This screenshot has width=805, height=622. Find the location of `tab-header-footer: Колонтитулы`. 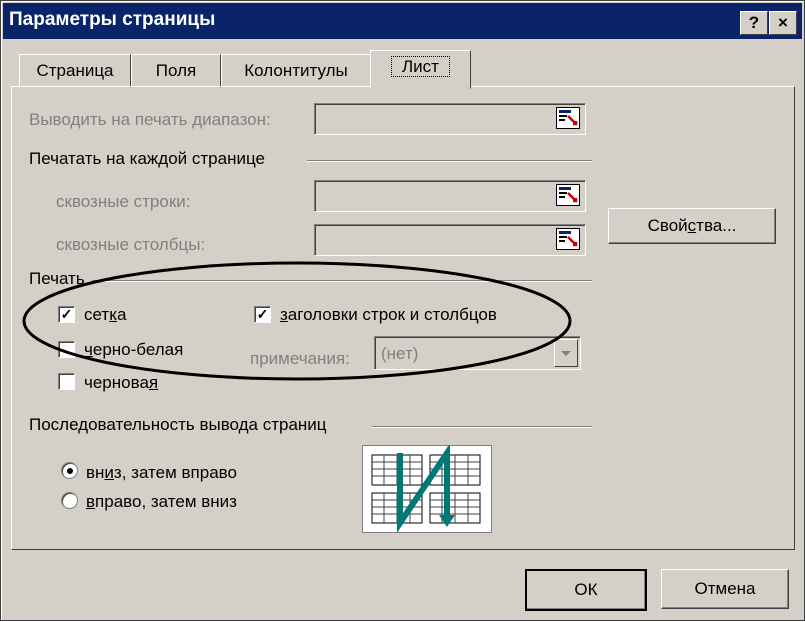

tab-header-footer: Колонтитулы is located at coordinates (296, 71).